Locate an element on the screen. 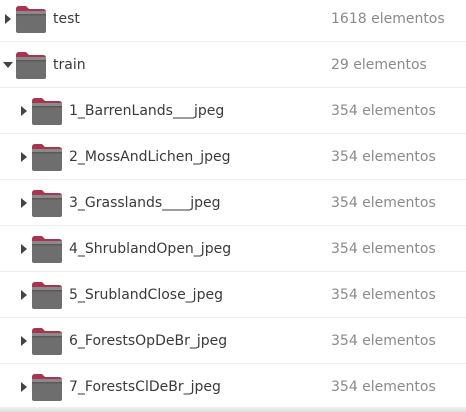 This screenshot has width=466, height=412. file-name: 7_ForestsClDeBr_jpeg is located at coordinates (145, 387).